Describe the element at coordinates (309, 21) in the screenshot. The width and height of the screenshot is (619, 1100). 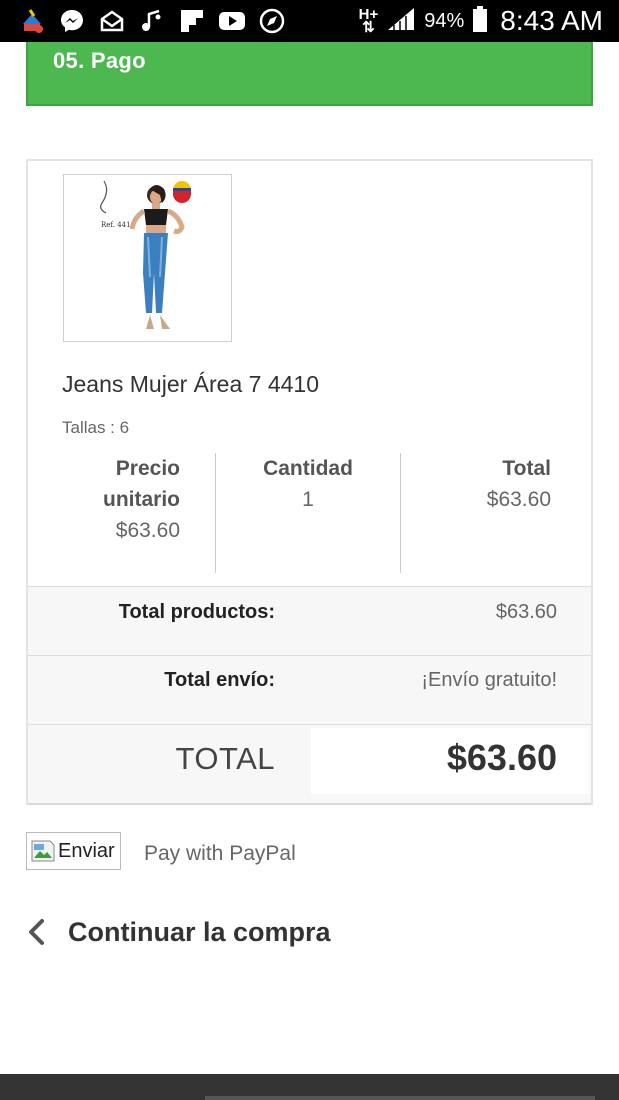
I see `status-bar: H+ ⇅ 94% 8:43 AM` at that location.